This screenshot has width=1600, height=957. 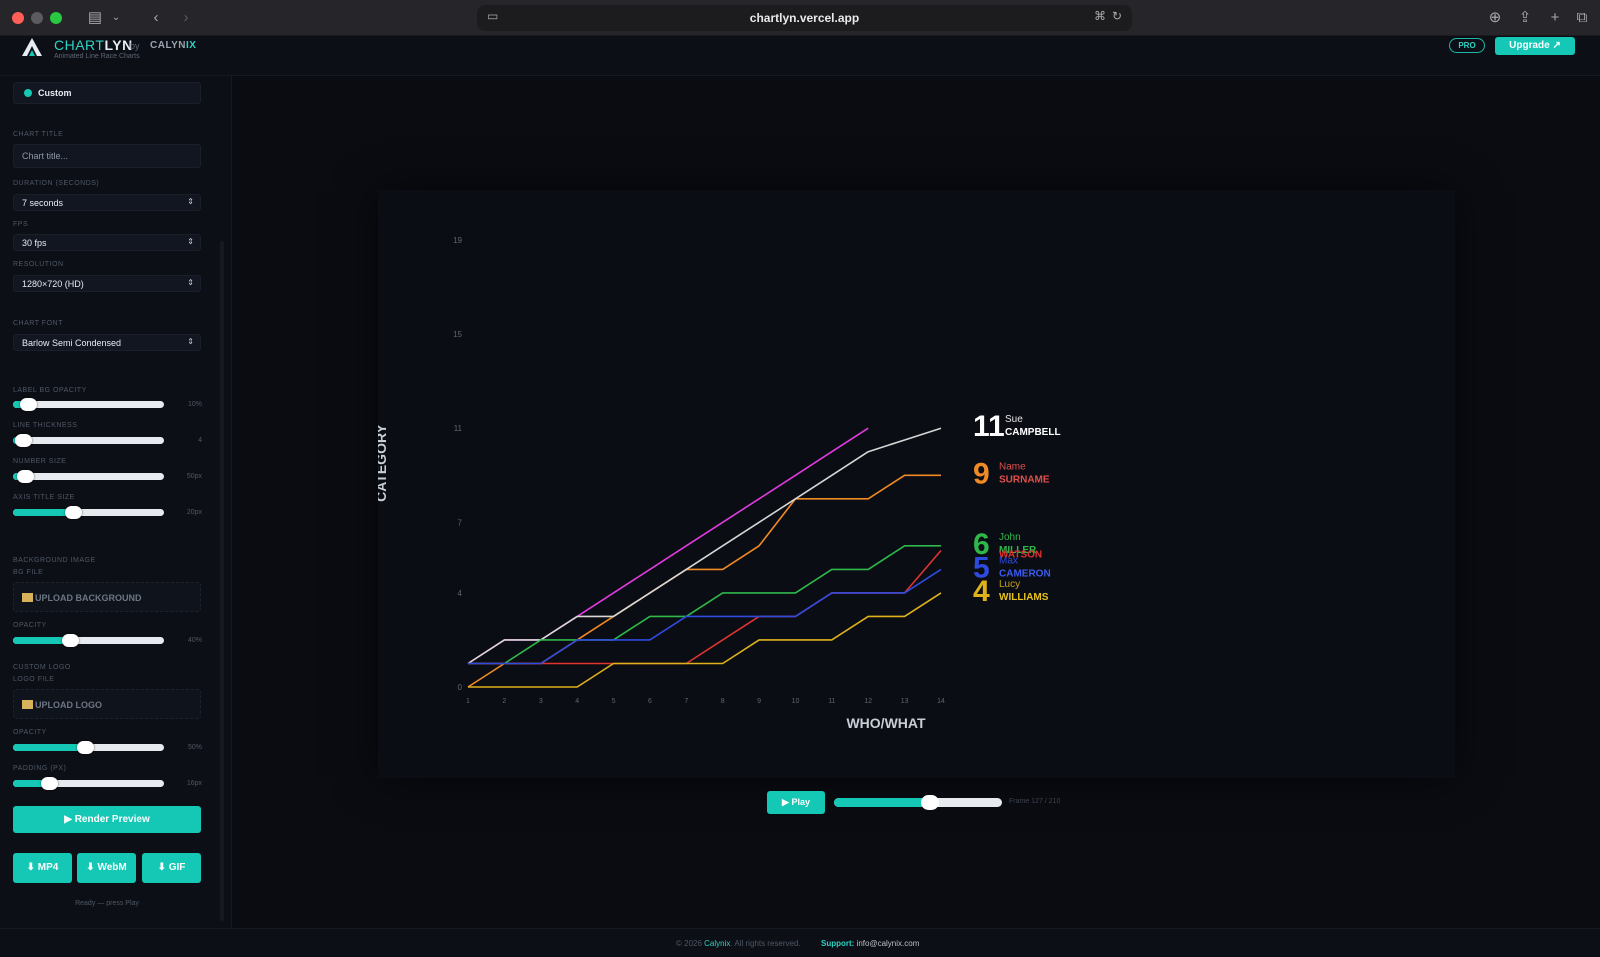 What do you see at coordinates (468, 701) in the screenshot?
I see `x-tick-label: 1` at bounding box center [468, 701].